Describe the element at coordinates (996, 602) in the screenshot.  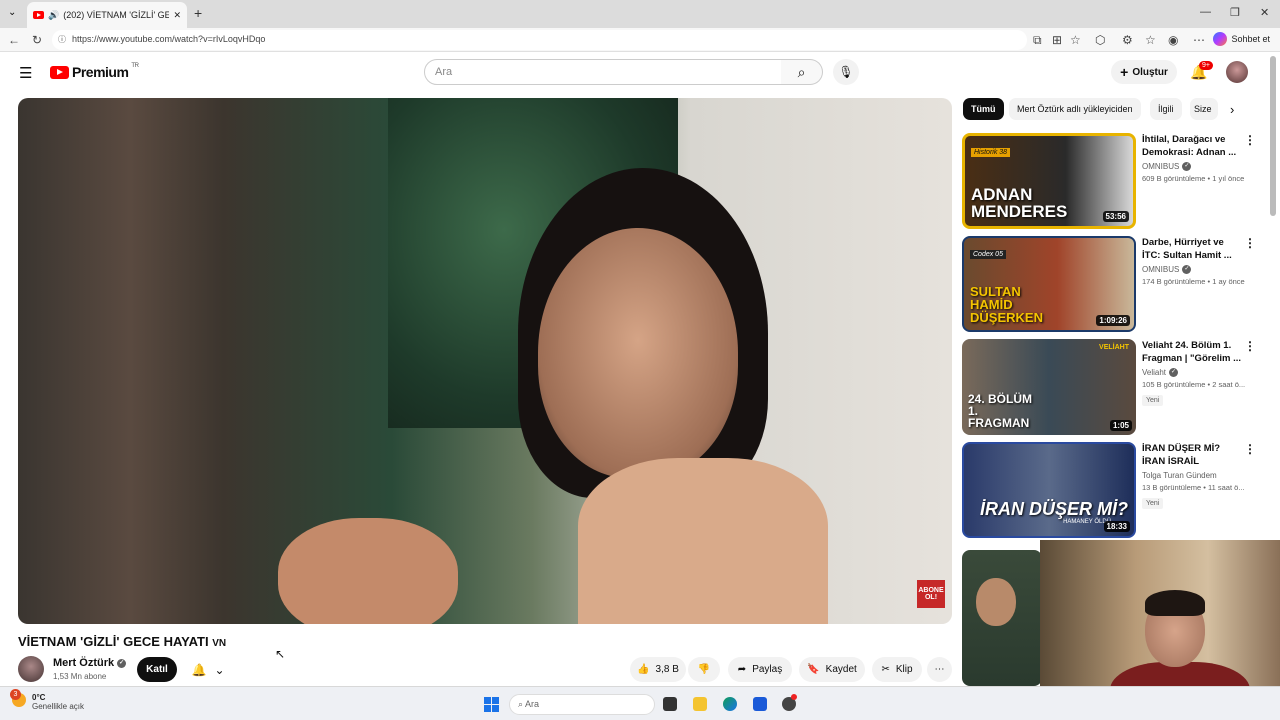
I see `thumbnail-face` at that location.